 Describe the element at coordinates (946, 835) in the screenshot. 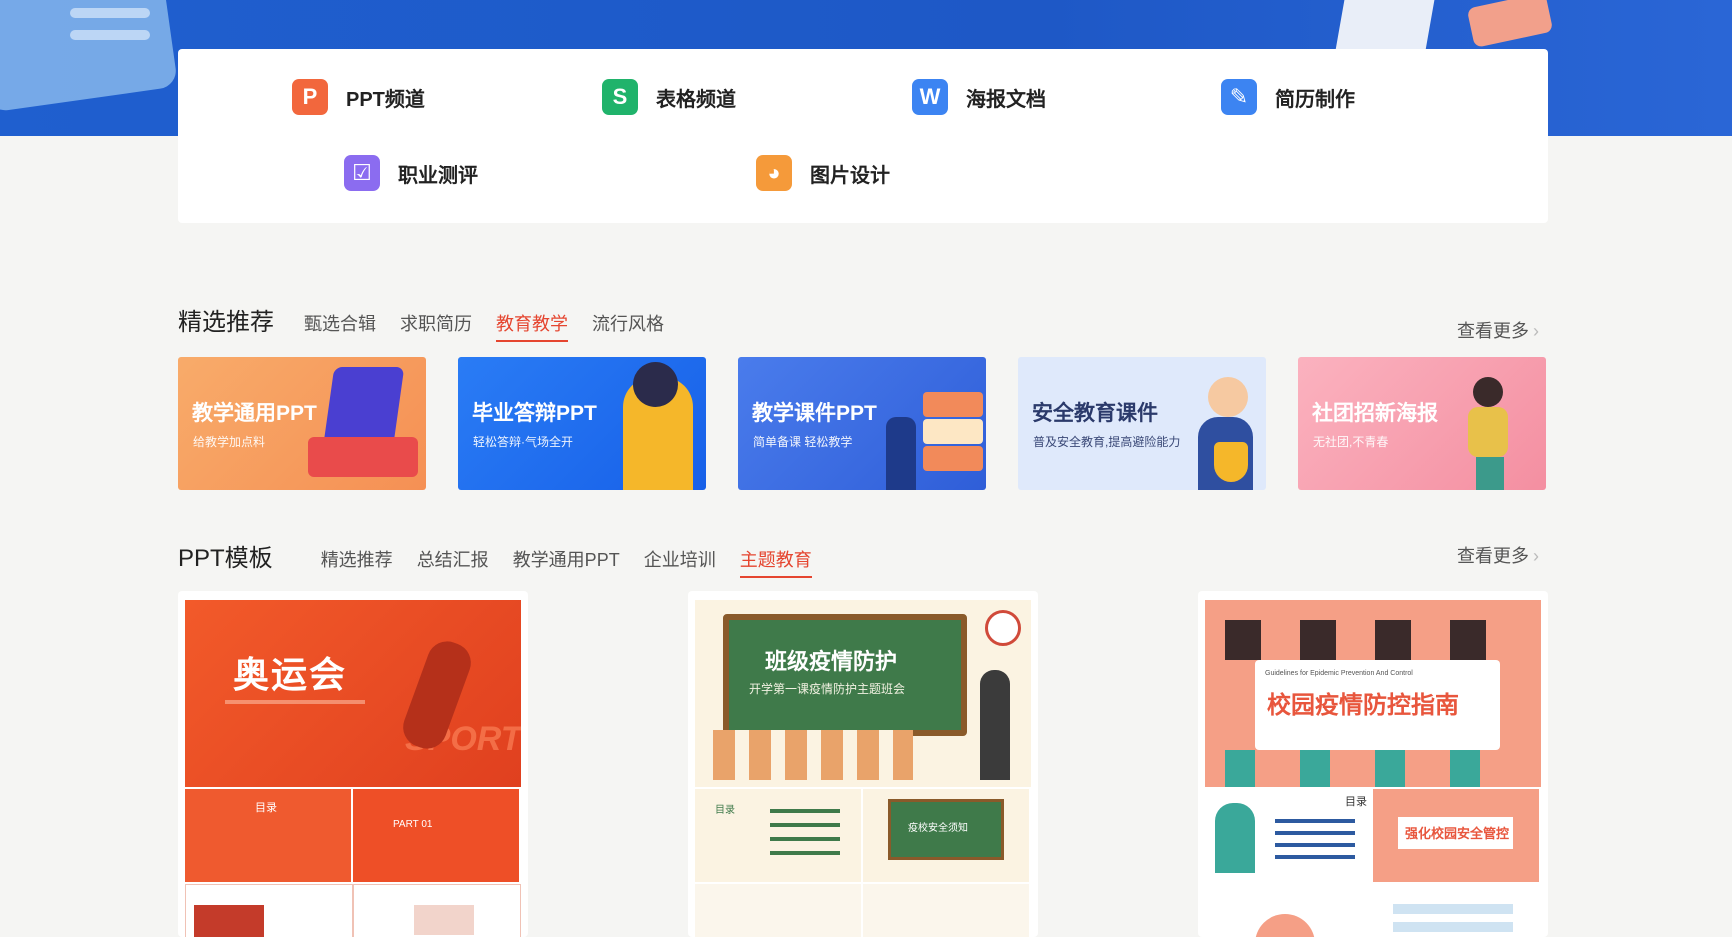

I see `thumbnail-slide: 疫校安全须知` at that location.